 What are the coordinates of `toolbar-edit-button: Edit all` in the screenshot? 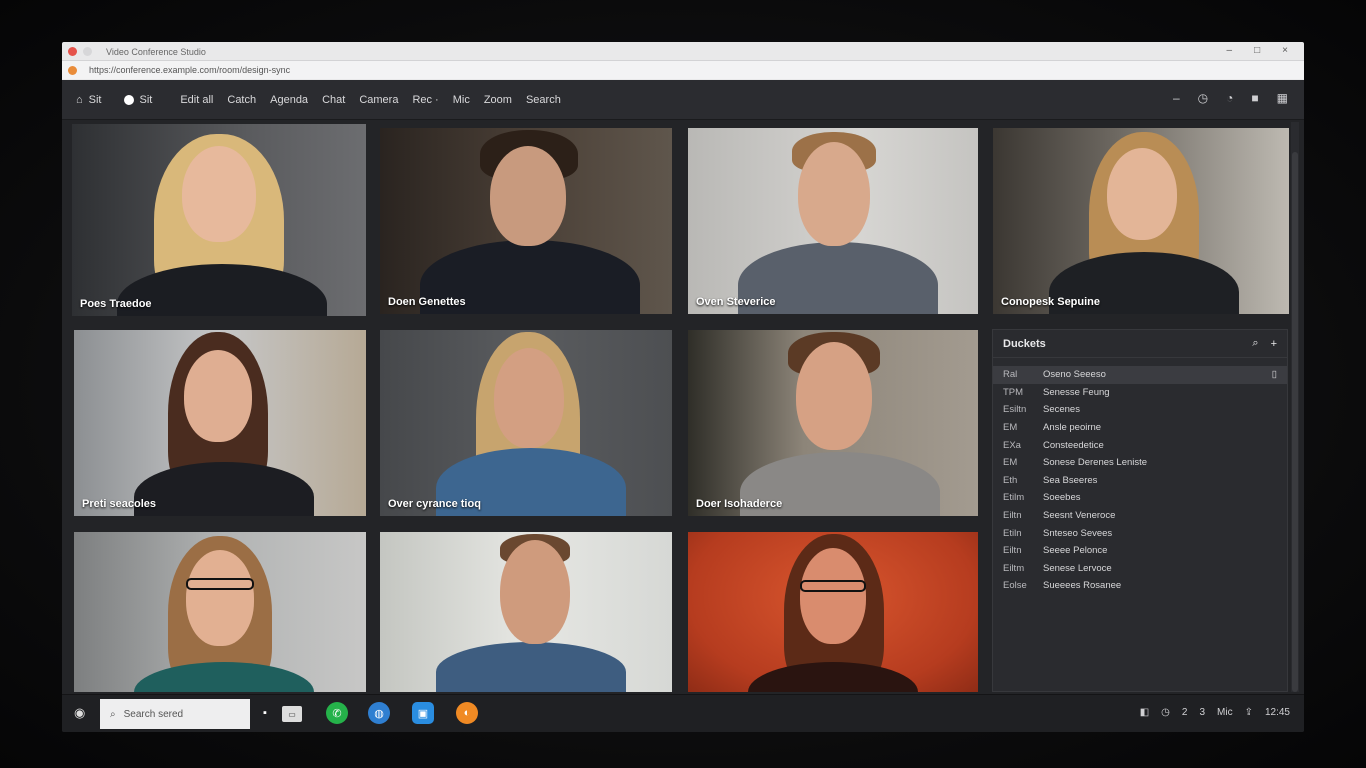 It's located at (196, 100).